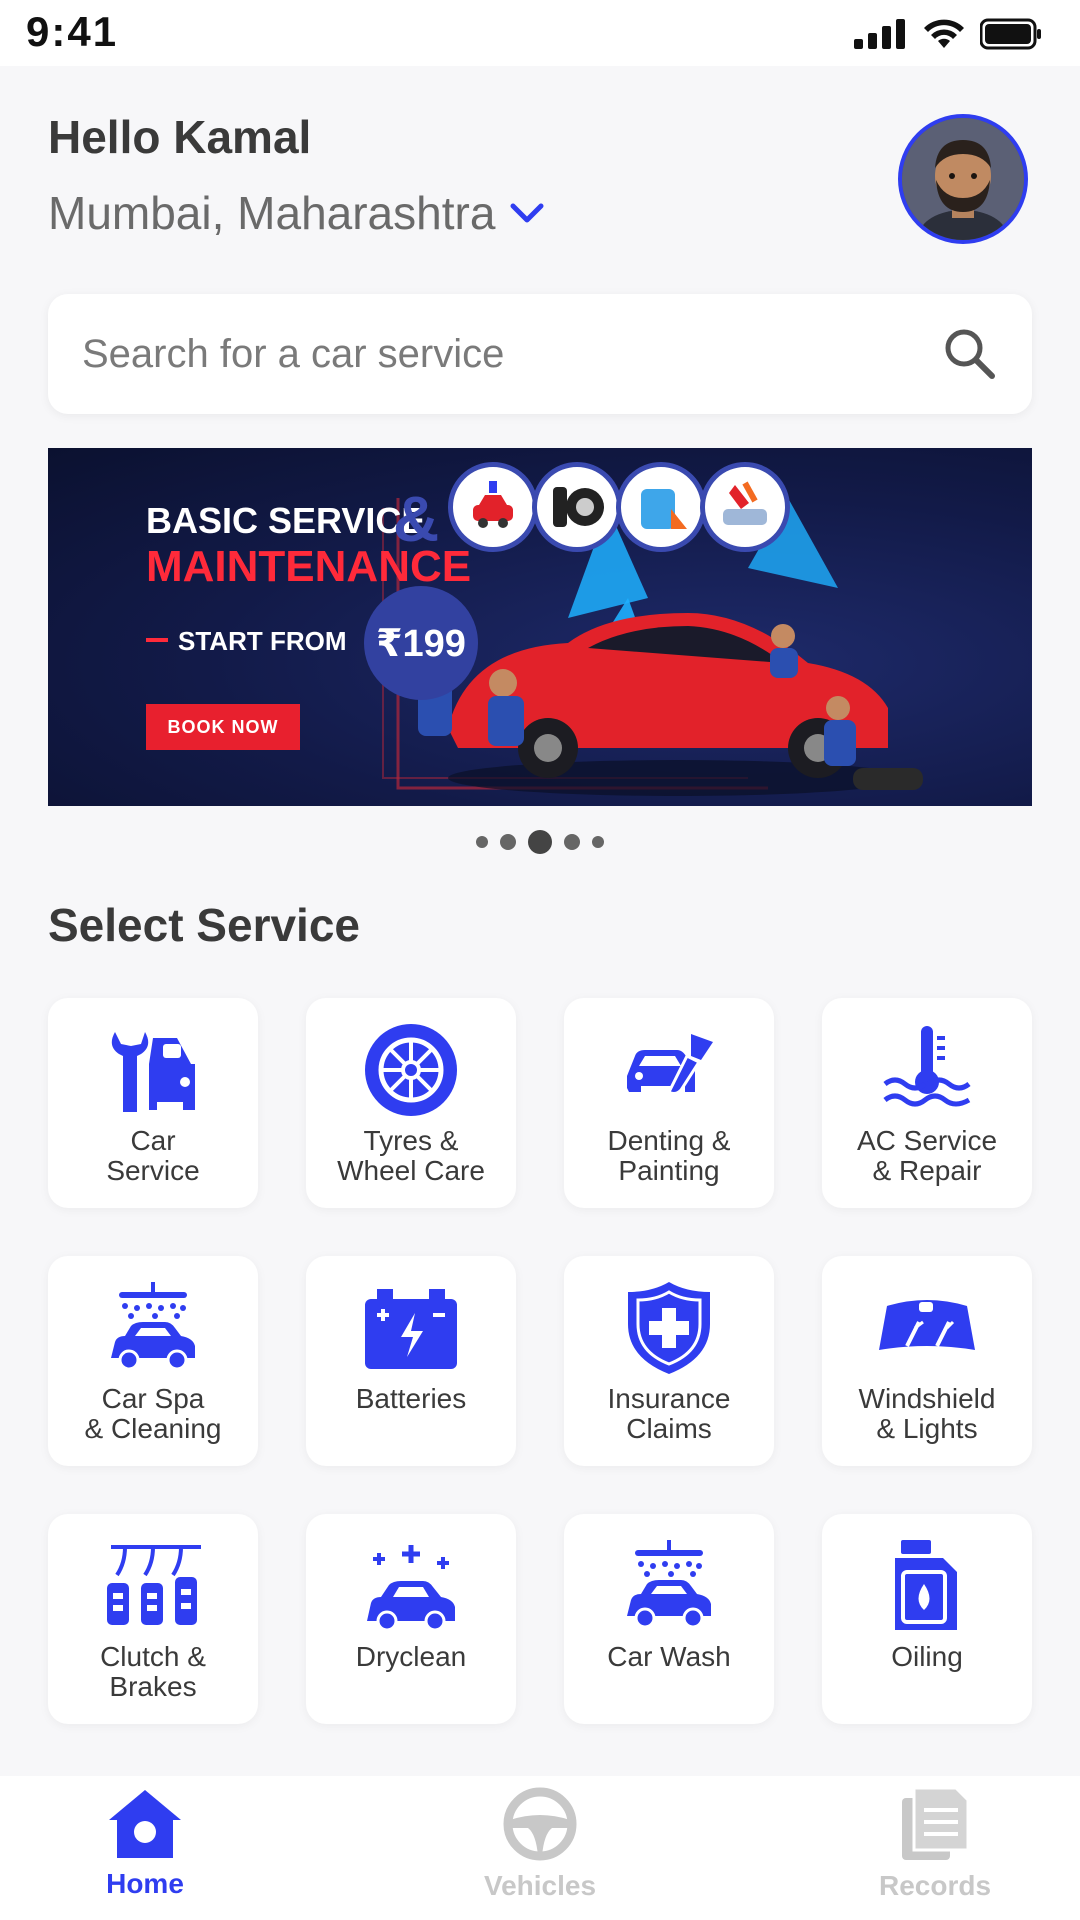  I want to click on nav-label: Records, so click(935, 1885).